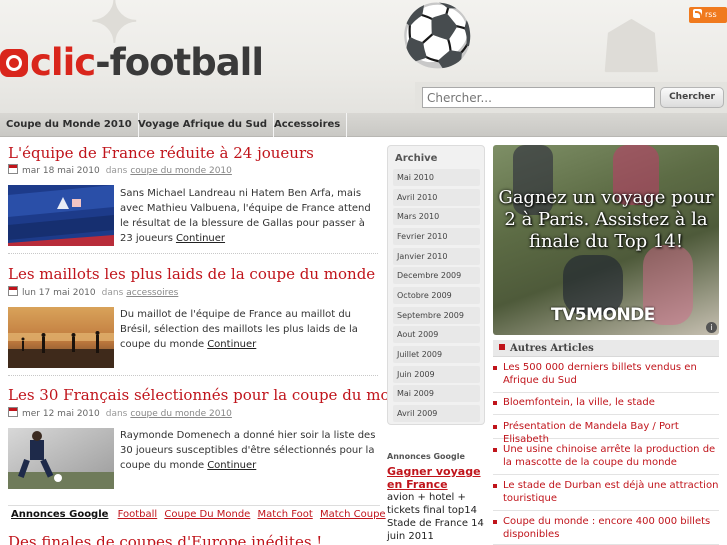  What do you see at coordinates (152, 293) in the screenshot?
I see `post-category-link: accessoires` at bounding box center [152, 293].